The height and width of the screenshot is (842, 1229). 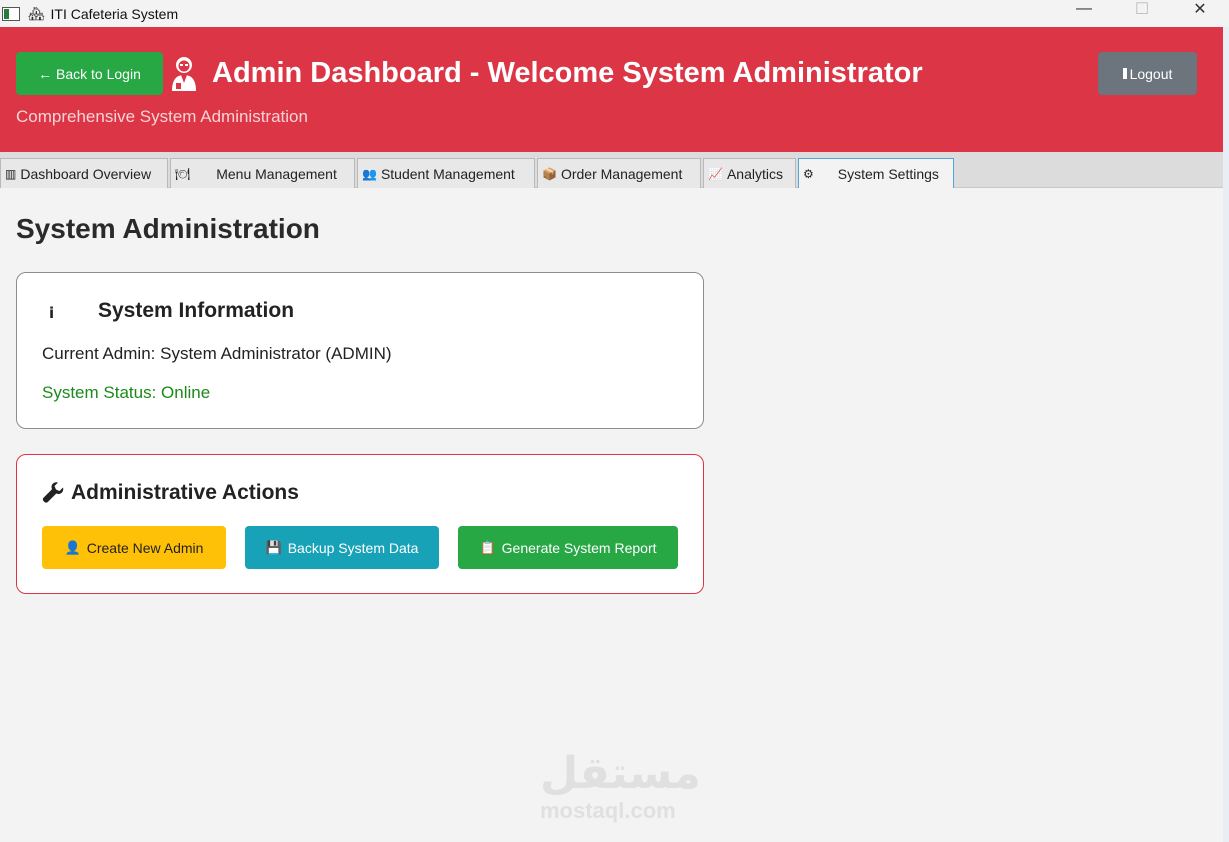 What do you see at coordinates (614, 13) in the screenshot?
I see `window-title-bar: 🏘 ITI Cafeteria System — ☐ ✕` at bounding box center [614, 13].